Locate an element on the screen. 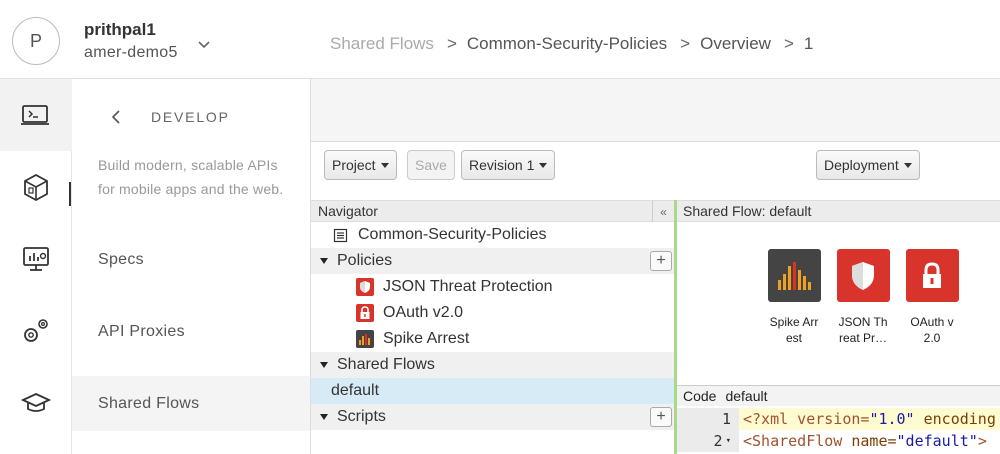 This screenshot has width=1000, height=454. code-file-name: default is located at coordinates (746, 396).